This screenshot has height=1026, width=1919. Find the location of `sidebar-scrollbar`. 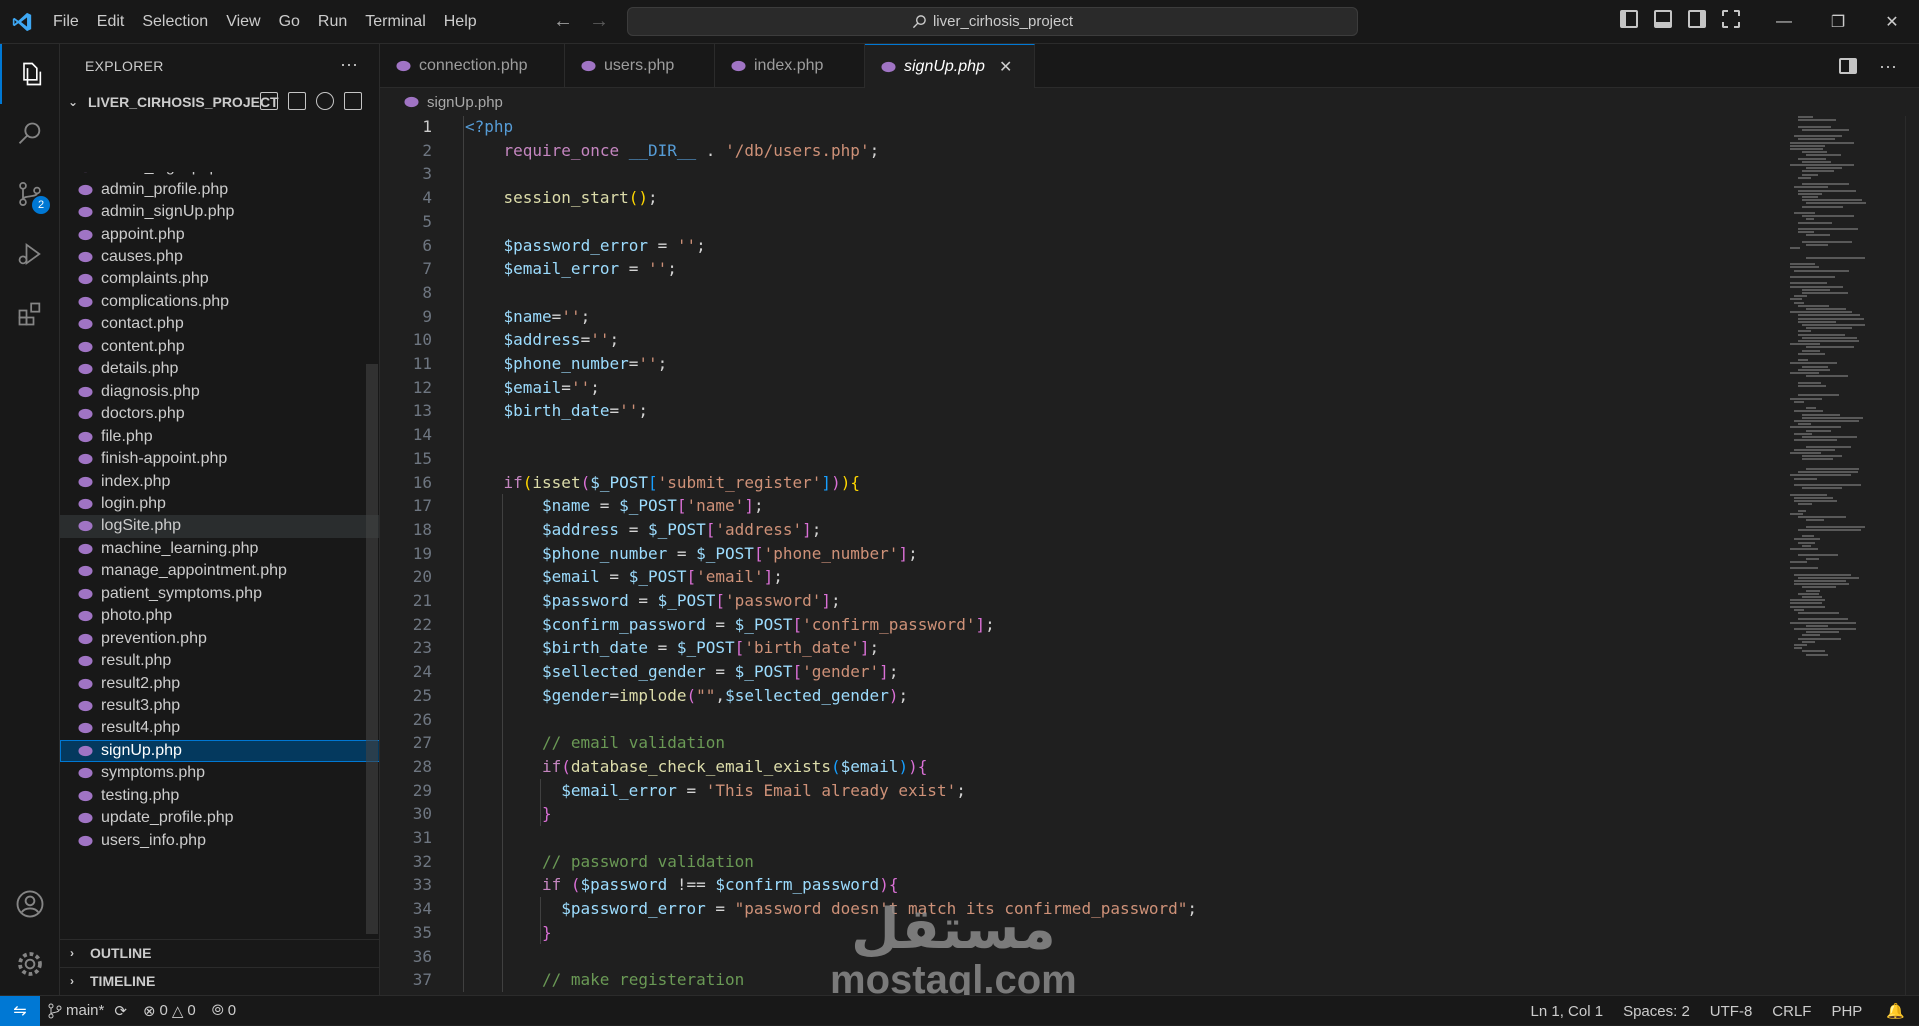

sidebar-scrollbar is located at coordinates (372, 649).